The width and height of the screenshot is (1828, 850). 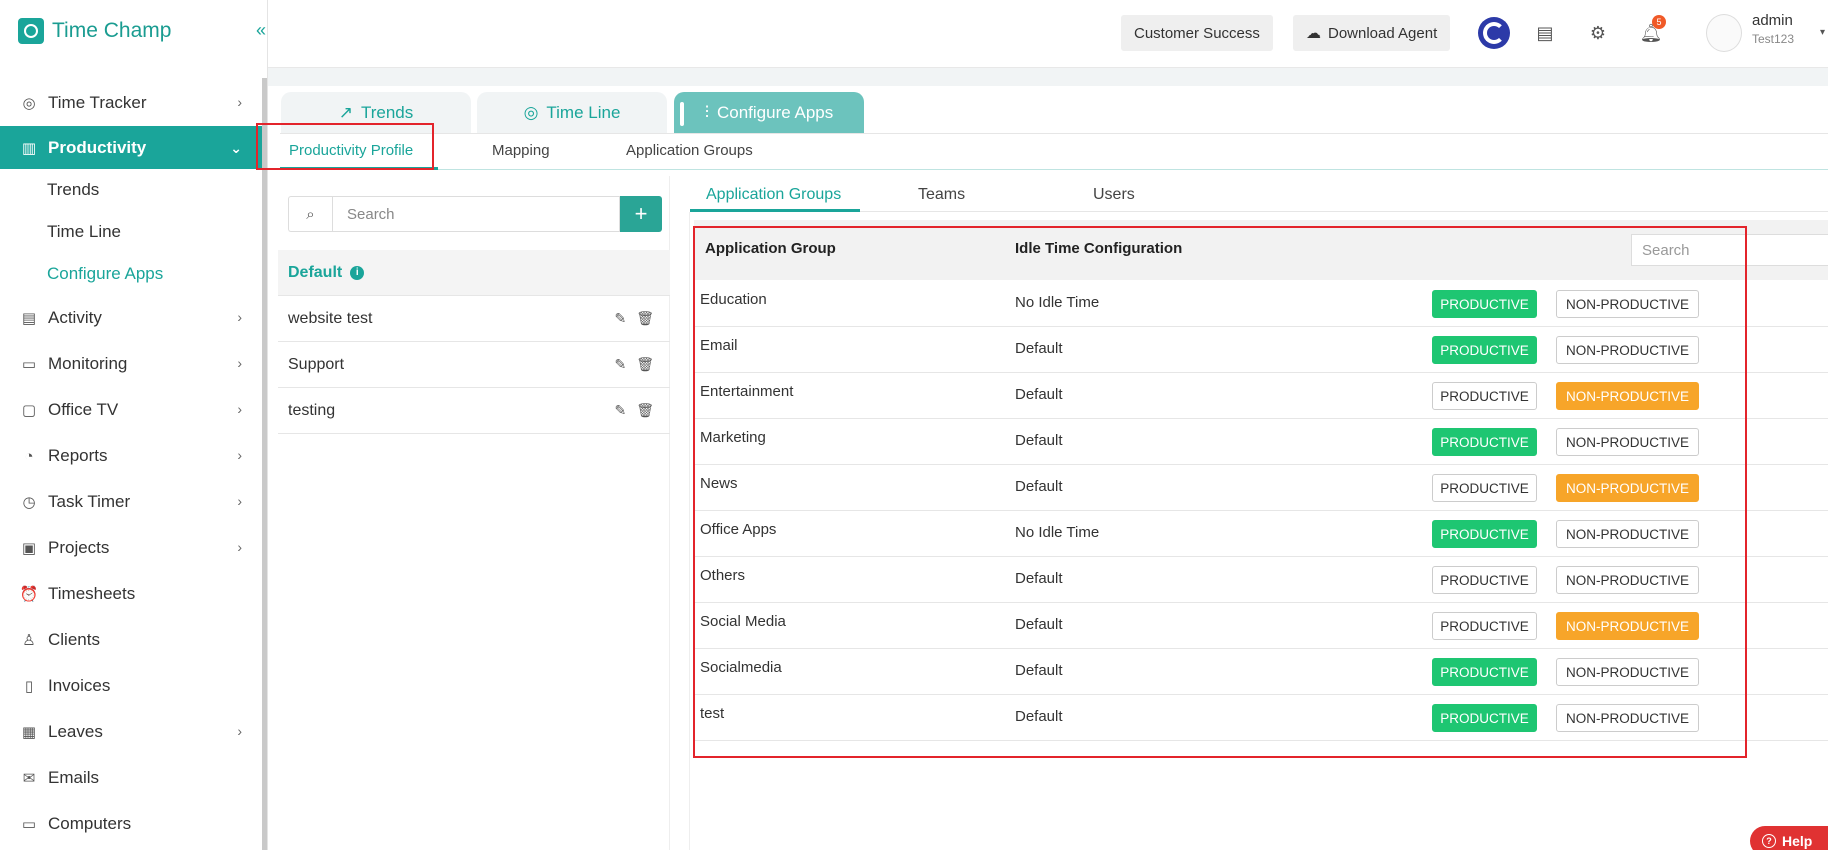 What do you see at coordinates (29, 778) in the screenshot?
I see `mail-icon: ✉` at bounding box center [29, 778].